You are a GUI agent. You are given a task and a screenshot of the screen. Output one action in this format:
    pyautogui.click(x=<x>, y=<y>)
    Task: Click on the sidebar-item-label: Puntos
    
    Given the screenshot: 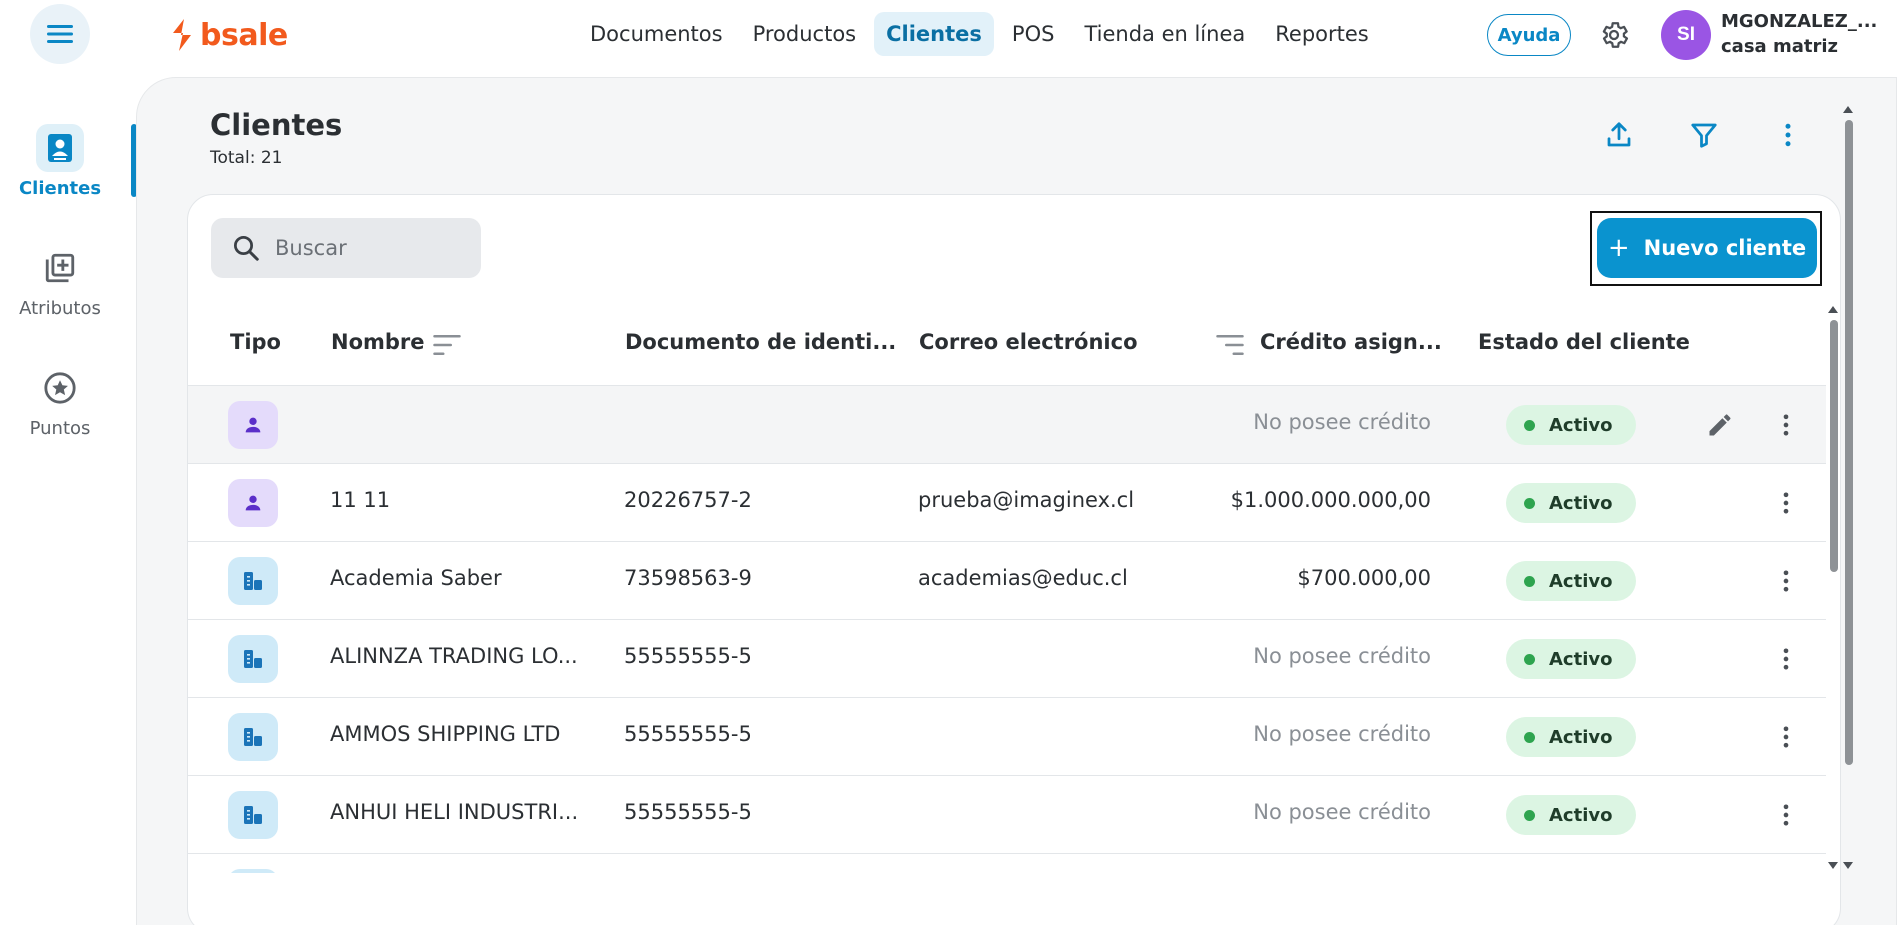 What is the action you would take?
    pyautogui.click(x=60, y=428)
    